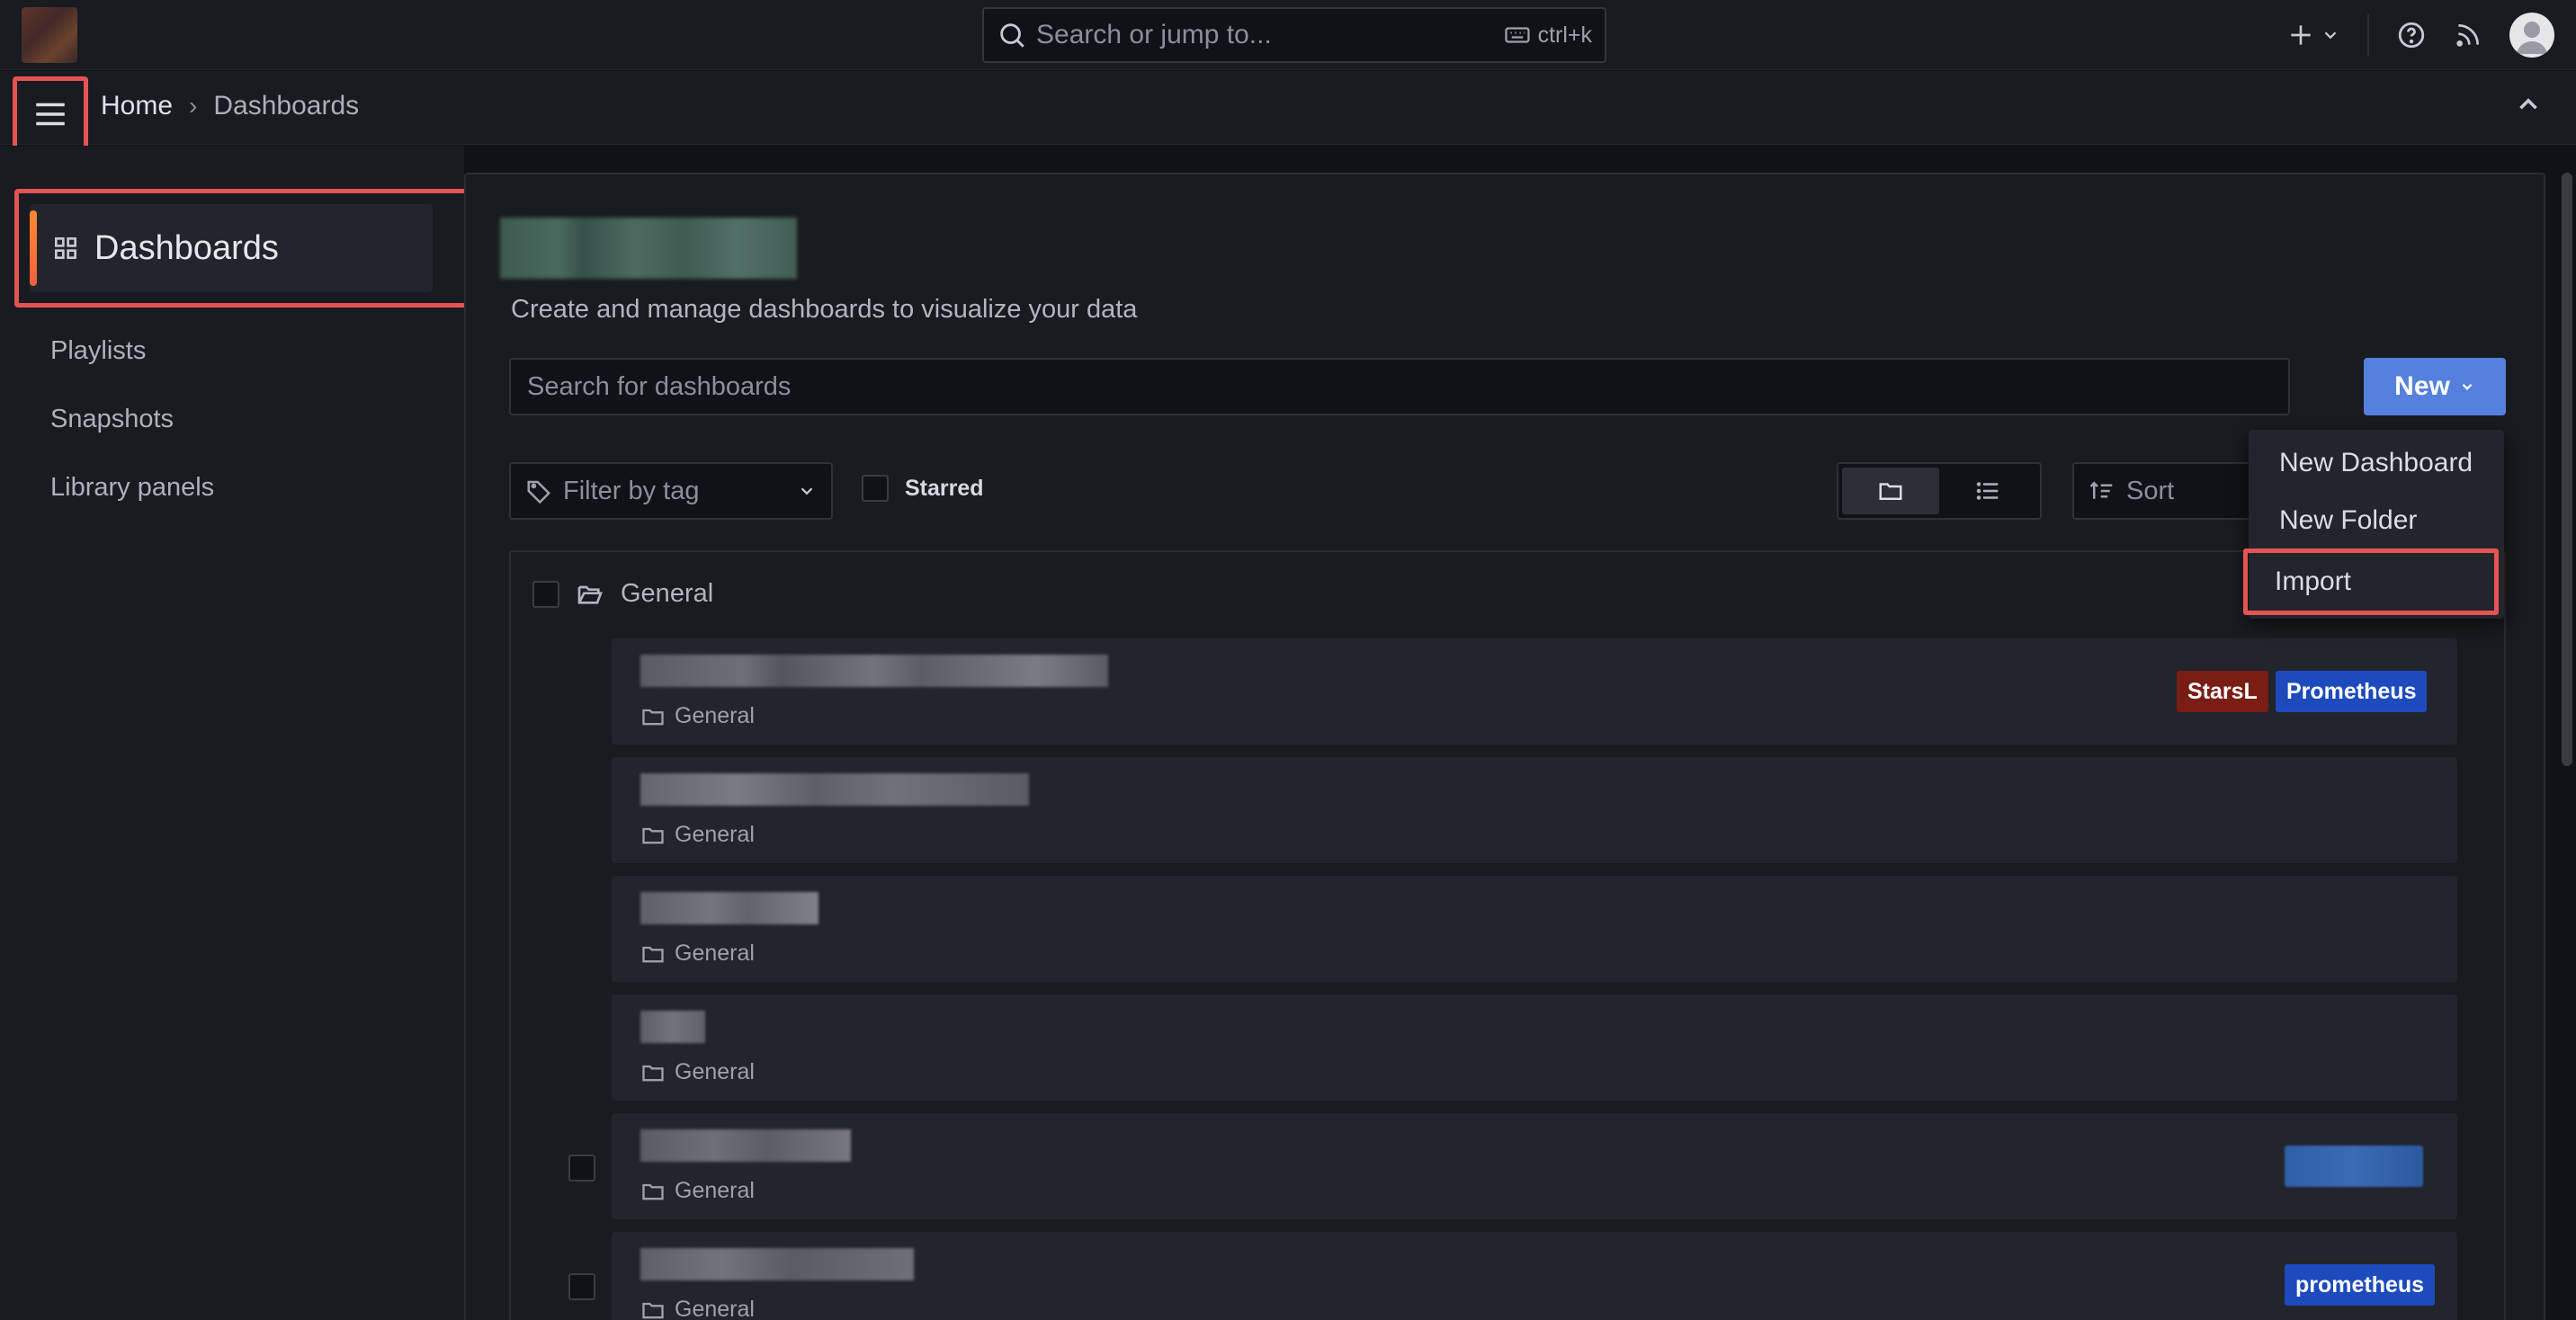 This screenshot has width=2576, height=1320. What do you see at coordinates (1399, 386) in the screenshot?
I see `dashboard-search-input: Search for dashboards` at bounding box center [1399, 386].